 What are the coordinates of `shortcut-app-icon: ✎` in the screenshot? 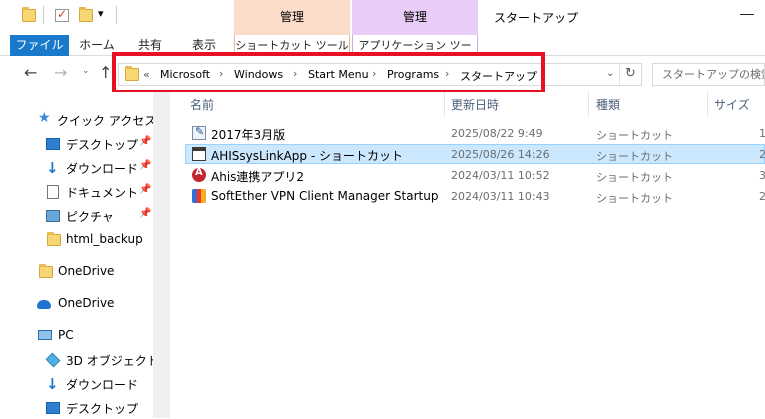 It's located at (199, 132).